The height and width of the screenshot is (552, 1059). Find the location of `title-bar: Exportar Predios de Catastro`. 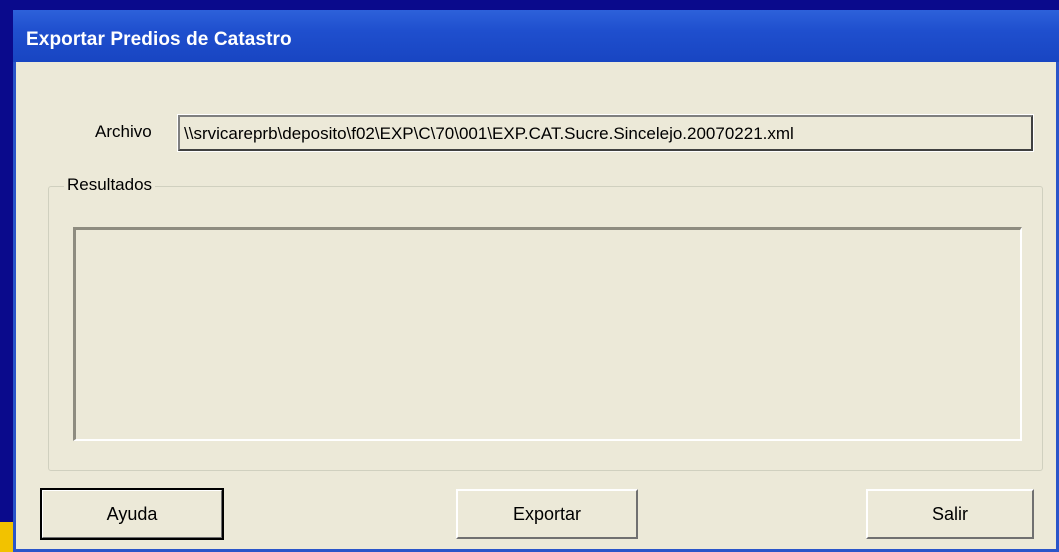

title-bar: Exportar Predios de Catastro is located at coordinates (536, 36).